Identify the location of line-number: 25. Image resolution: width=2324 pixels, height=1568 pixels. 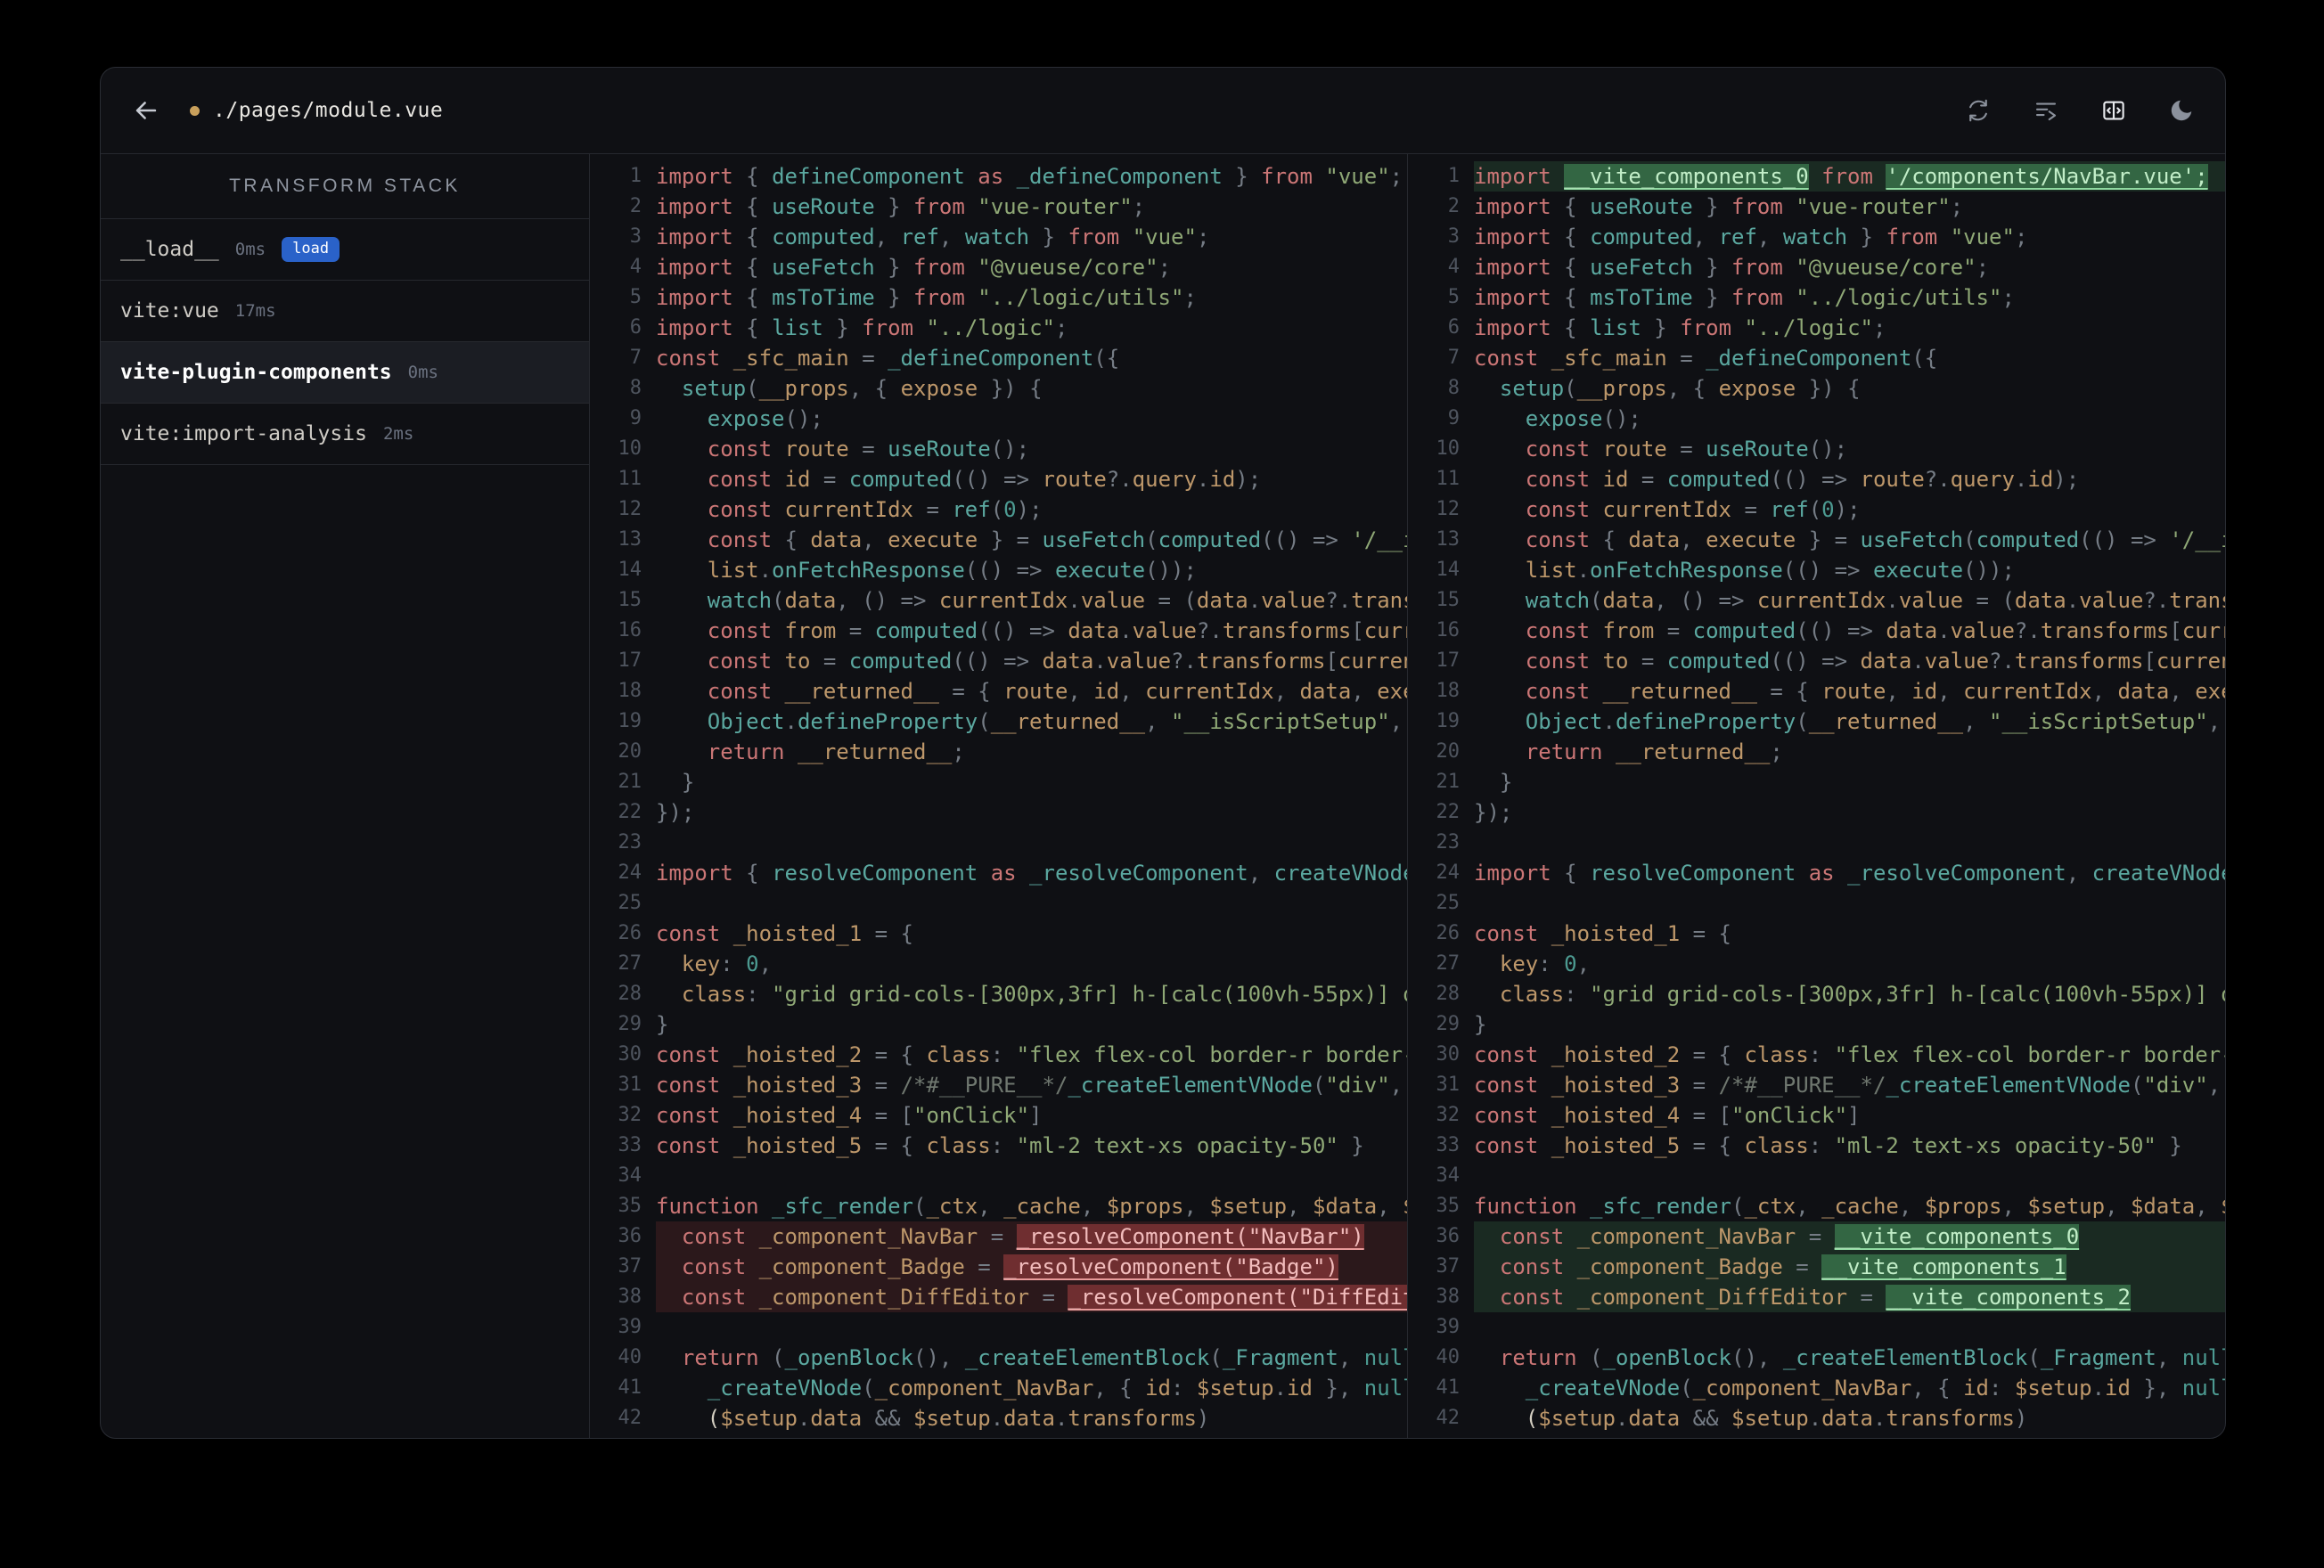
(630, 903).